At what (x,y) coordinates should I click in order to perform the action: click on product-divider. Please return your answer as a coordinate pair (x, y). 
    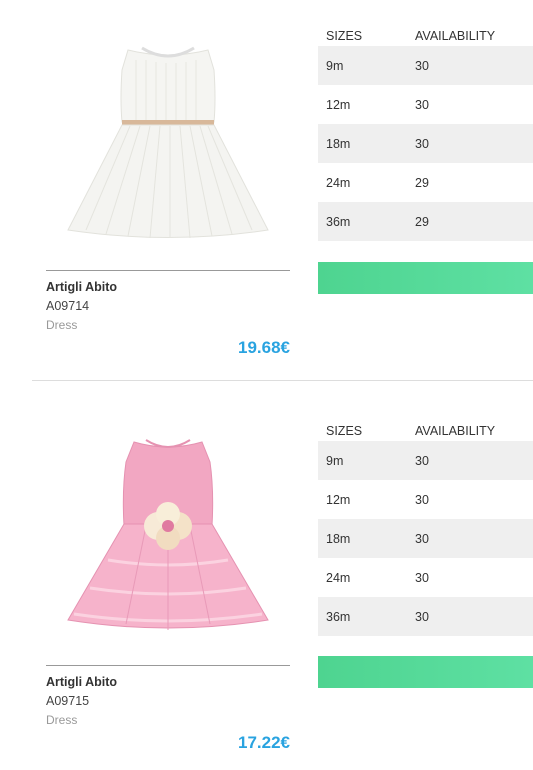
    Looking at the image, I should click on (282, 380).